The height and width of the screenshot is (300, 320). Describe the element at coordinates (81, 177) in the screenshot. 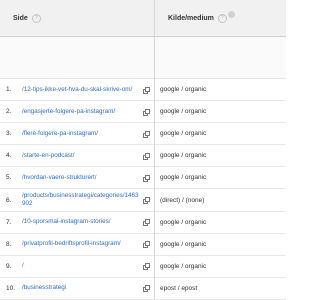

I see `page-path-link: /hvordan-vaere-strukturert/` at that location.